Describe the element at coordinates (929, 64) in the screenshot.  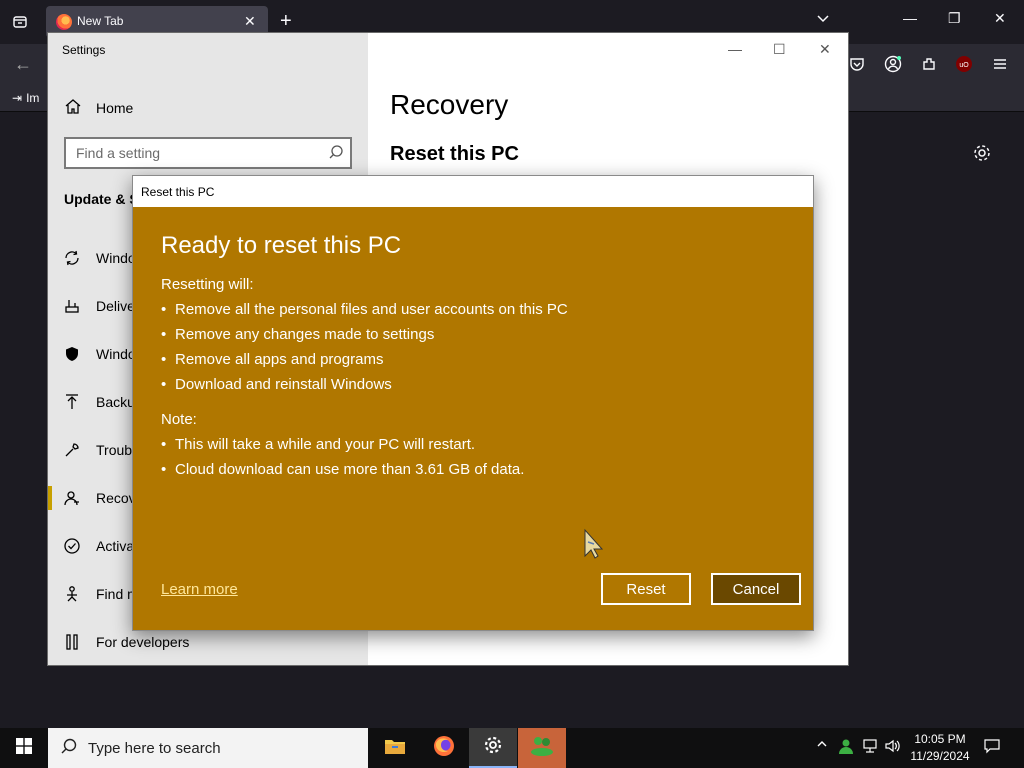
I see `extensions-icon` at that location.